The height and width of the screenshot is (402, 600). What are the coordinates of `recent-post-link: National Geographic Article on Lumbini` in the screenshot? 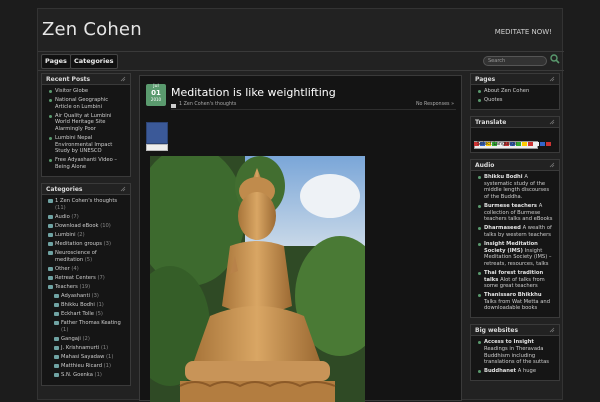 It's located at (81, 103).